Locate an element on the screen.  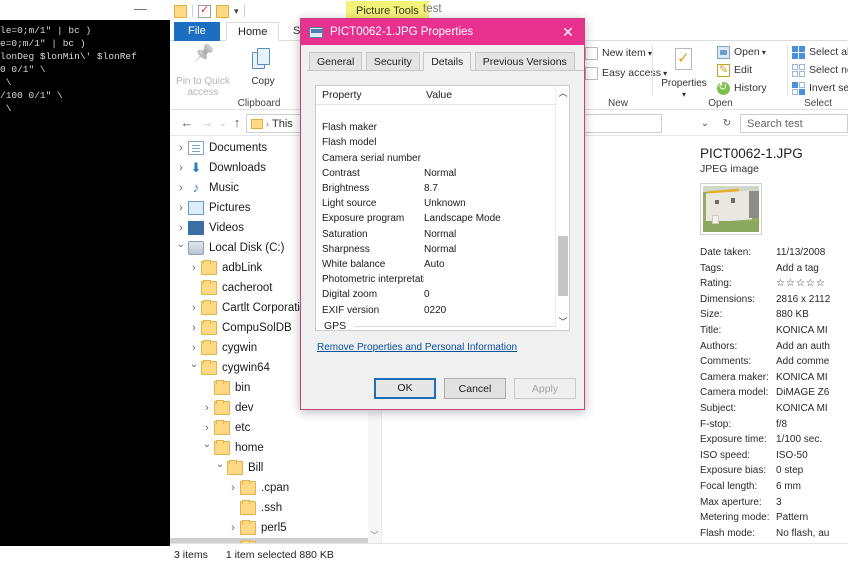
details-row-value: Add a tag is located at coordinates (797, 269).